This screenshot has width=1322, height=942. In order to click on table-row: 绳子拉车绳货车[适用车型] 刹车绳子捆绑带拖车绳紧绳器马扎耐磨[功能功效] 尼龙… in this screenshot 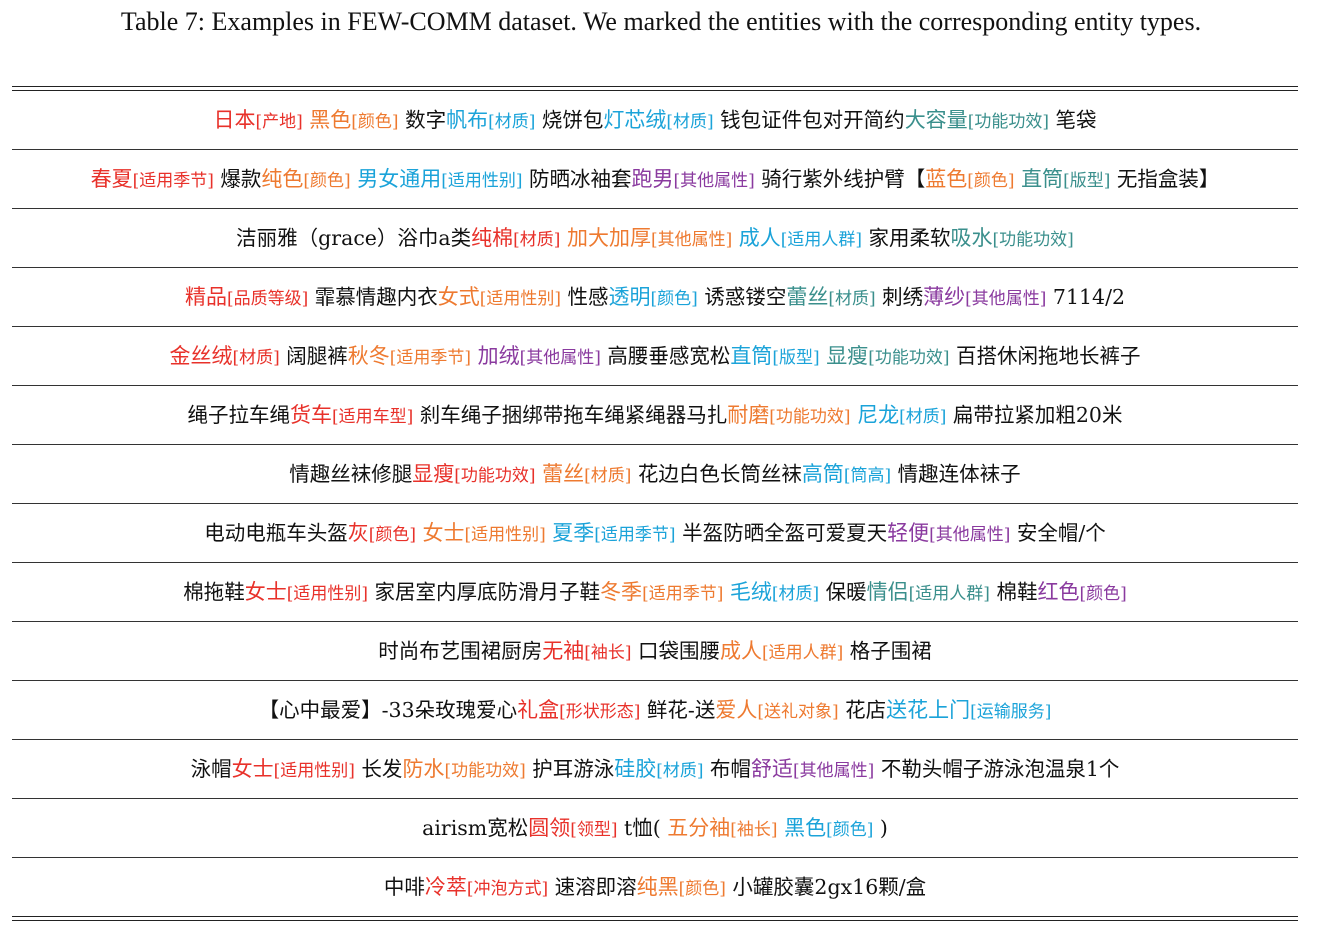, I will do `click(655, 415)`.